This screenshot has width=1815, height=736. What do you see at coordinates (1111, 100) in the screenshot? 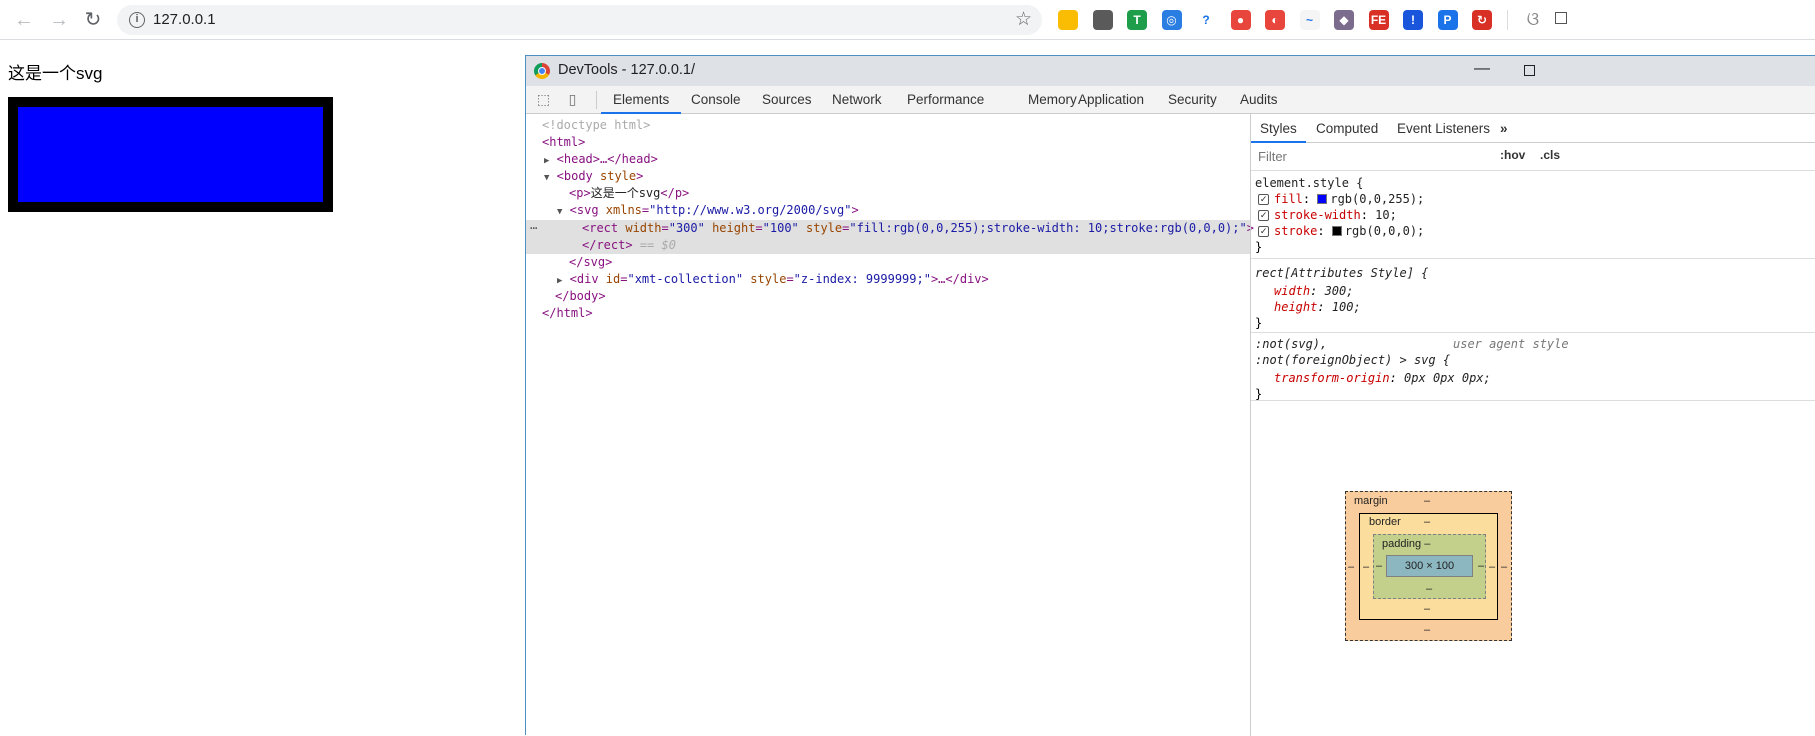
I see `tab-application: Application` at bounding box center [1111, 100].